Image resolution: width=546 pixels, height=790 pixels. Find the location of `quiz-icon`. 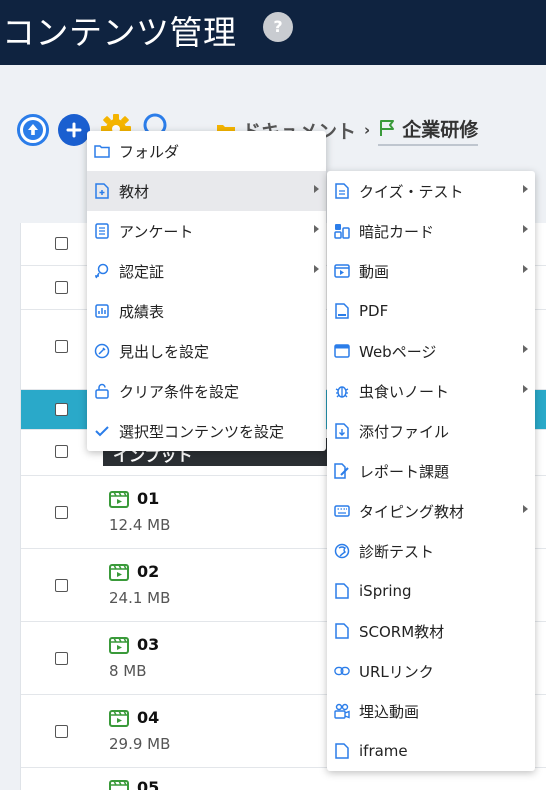

quiz-icon is located at coordinates (342, 191).